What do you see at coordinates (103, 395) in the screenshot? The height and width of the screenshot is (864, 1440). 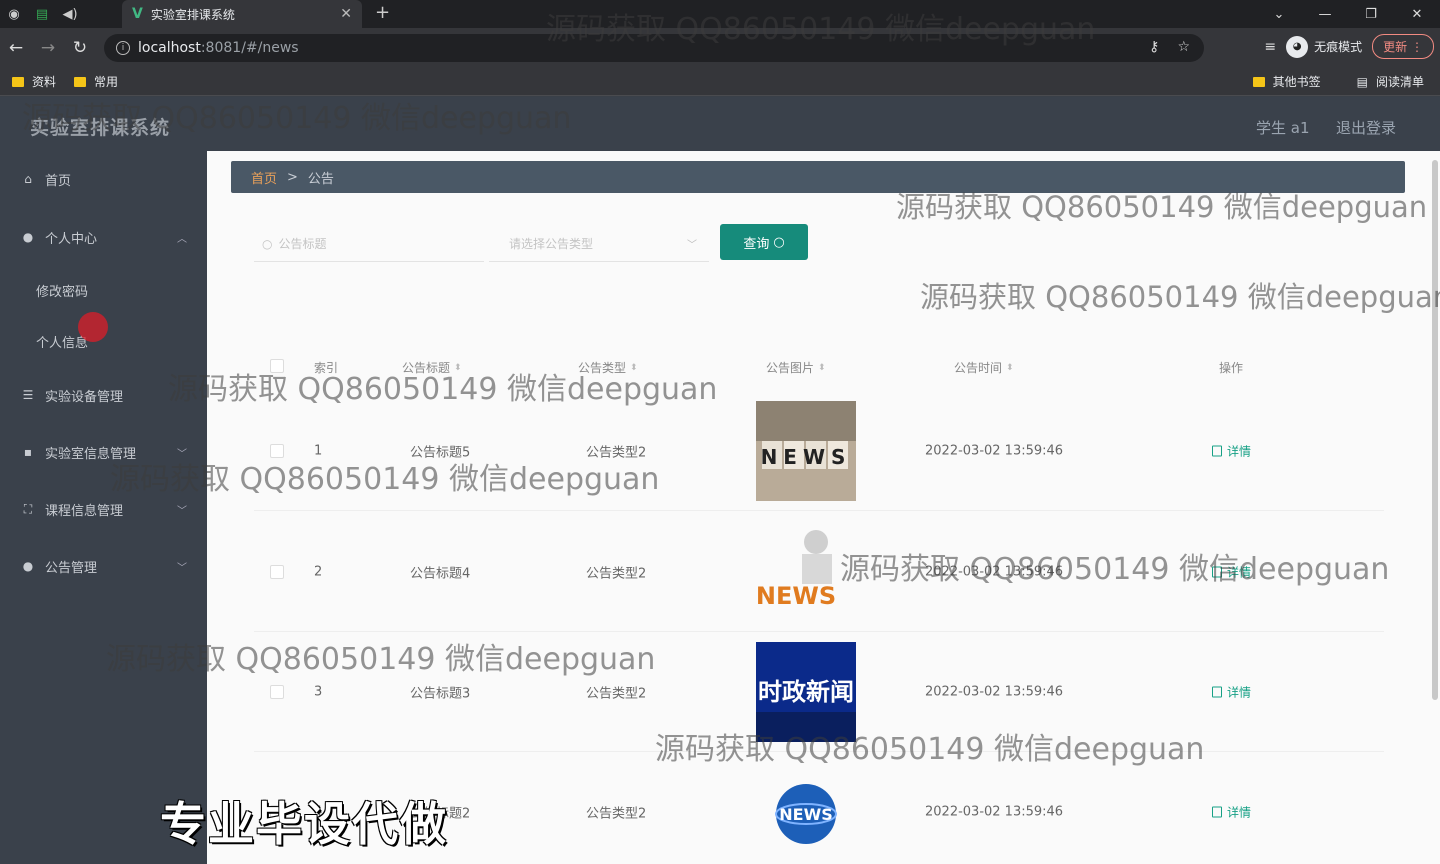 I see `sidebar-item-equipment: ☰ 实验设备管理` at bounding box center [103, 395].